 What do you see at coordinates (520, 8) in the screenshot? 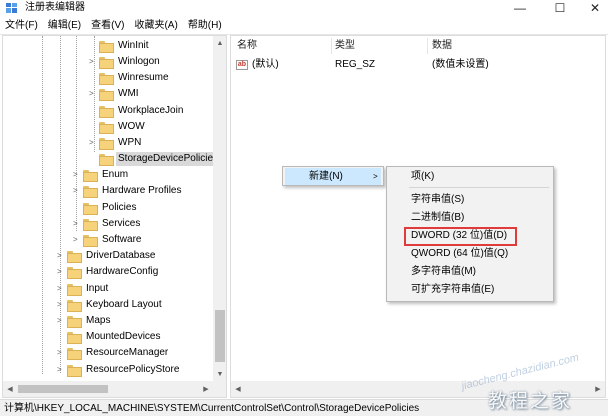
I see `minimize-button: —` at bounding box center [520, 8].